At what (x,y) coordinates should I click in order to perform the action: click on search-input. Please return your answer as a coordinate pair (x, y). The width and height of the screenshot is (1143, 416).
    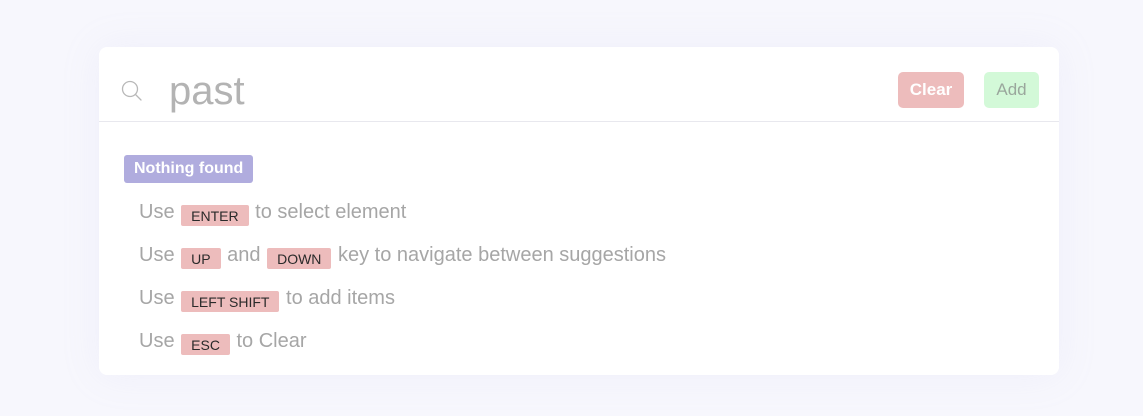
    Looking at the image, I should click on (489, 91).